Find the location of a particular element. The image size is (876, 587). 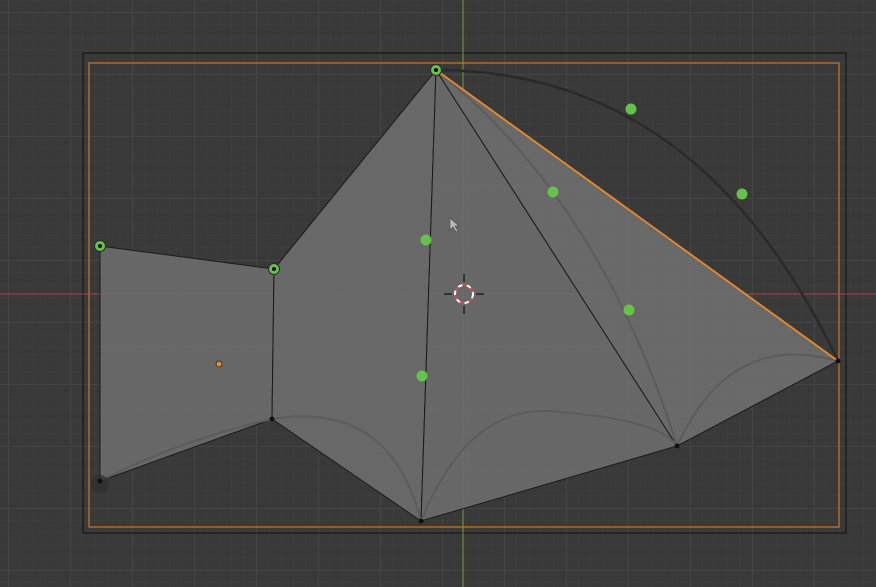

vertex-highlight is located at coordinates (100, 484).